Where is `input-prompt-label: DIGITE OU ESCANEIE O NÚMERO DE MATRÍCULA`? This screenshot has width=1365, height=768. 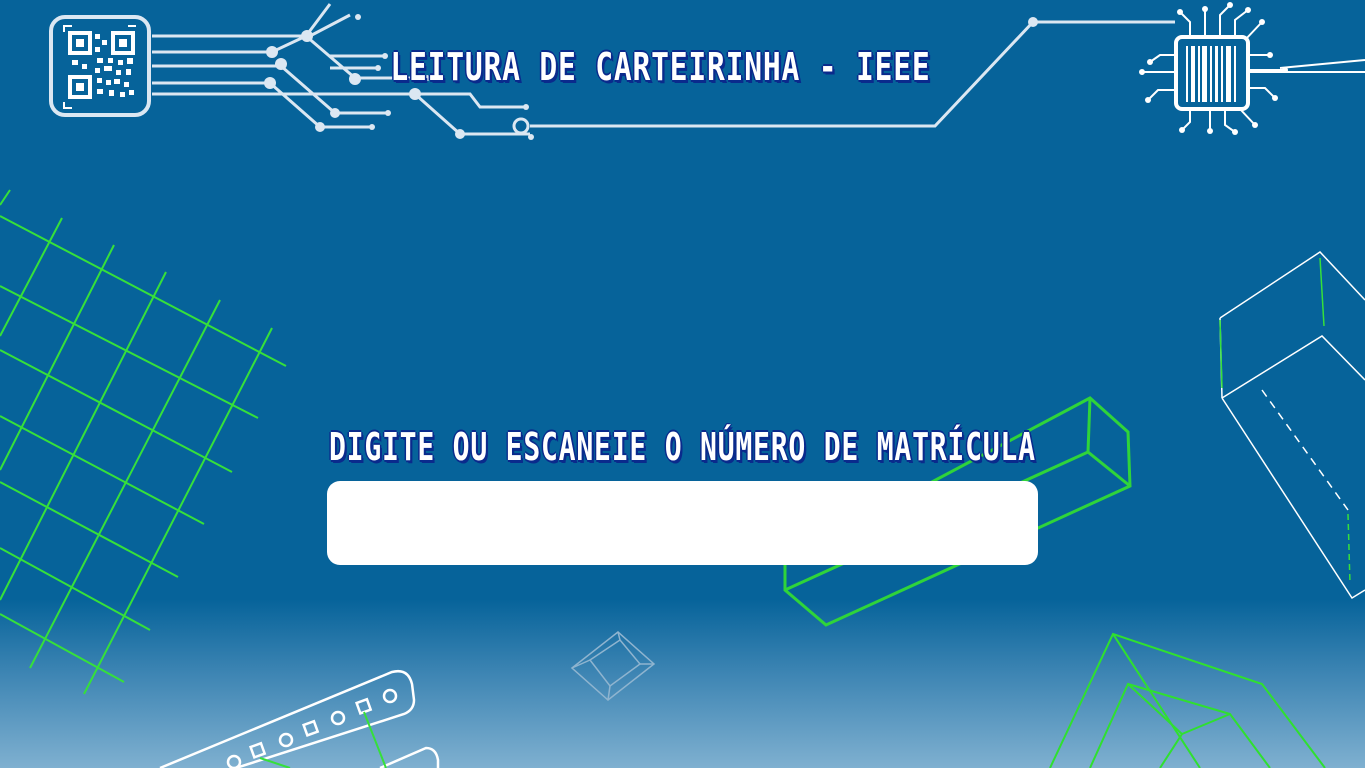 input-prompt-label: DIGITE OU ESCANEIE O NÚMERO DE MATRÍCULA is located at coordinates (682, 447).